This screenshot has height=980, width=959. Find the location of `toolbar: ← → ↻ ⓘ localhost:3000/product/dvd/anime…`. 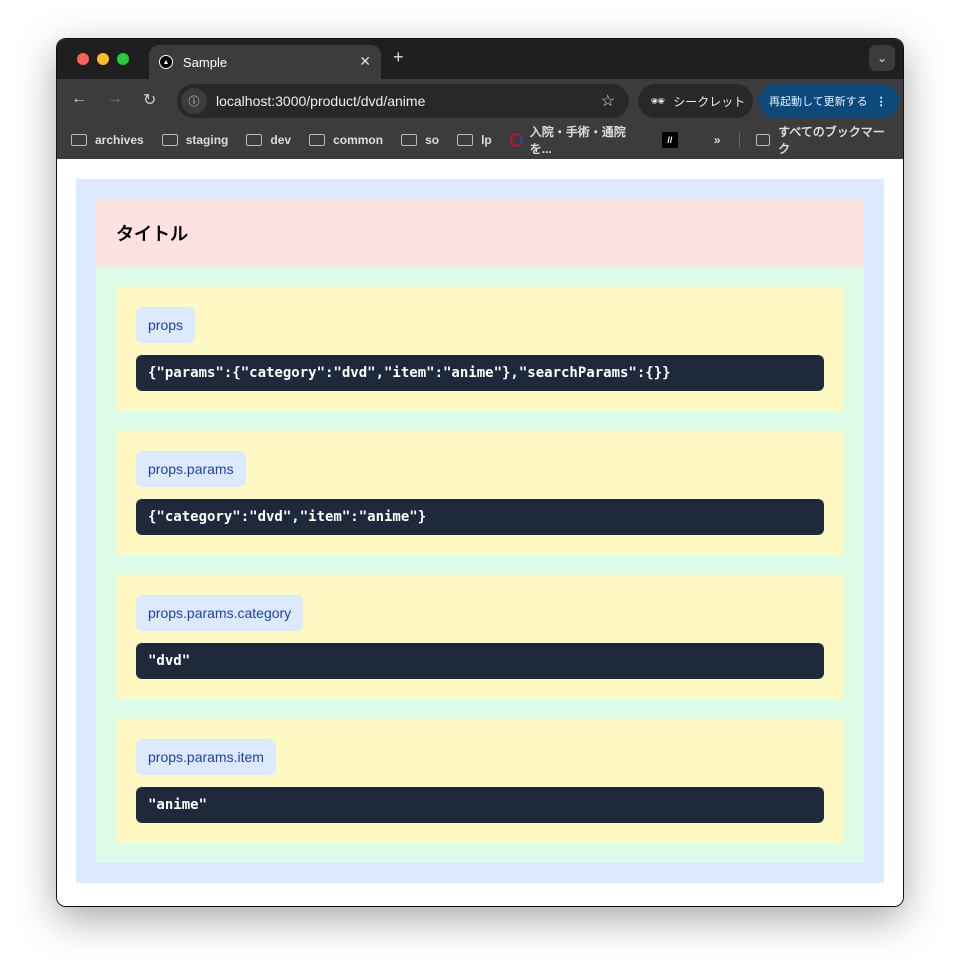

toolbar: ← → ↻ ⓘ localhost:3000/product/dvd/anime… is located at coordinates (480, 100).